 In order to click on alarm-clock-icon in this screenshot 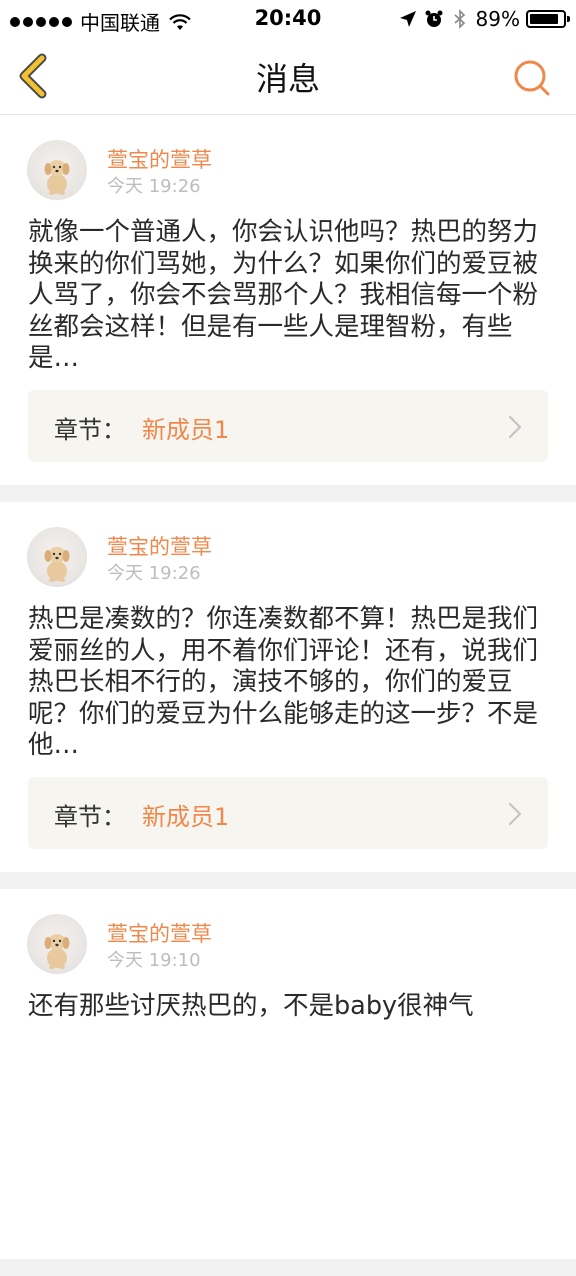, I will do `click(434, 18)`.